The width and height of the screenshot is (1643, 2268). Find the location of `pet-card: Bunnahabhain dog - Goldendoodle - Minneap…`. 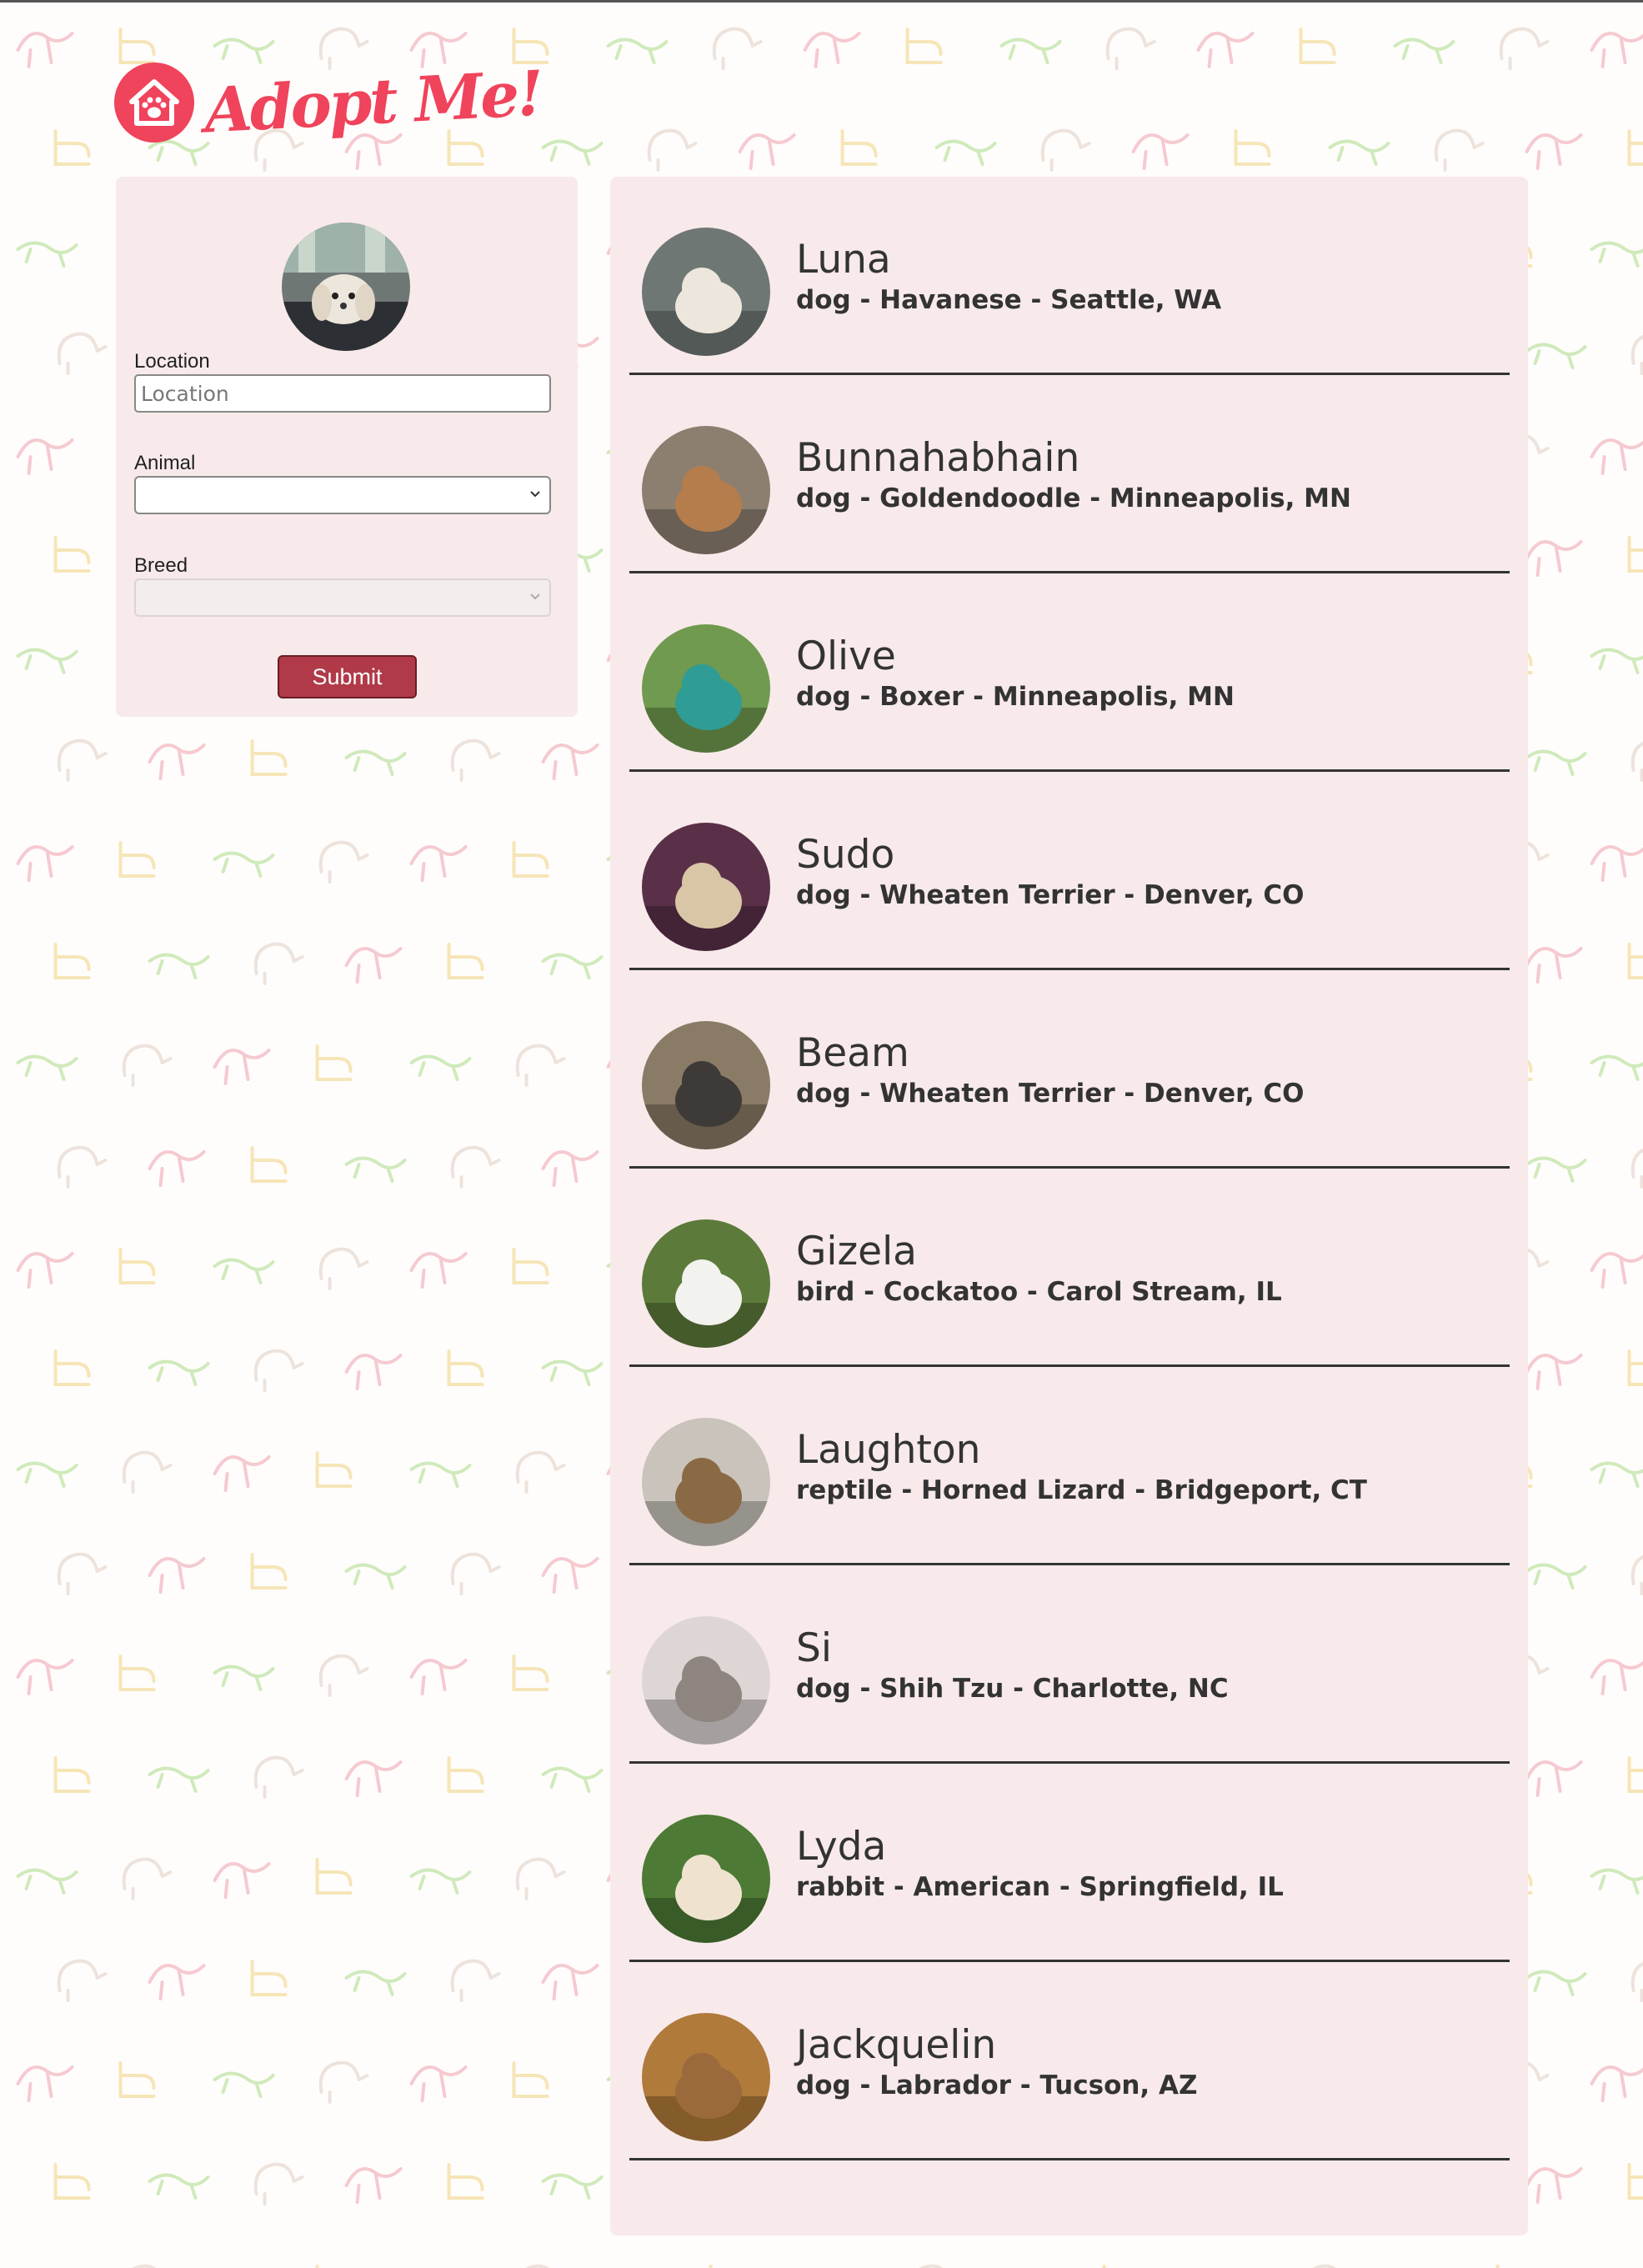

pet-card: Bunnahabhain dog - Goldendoodle - Minneap… is located at coordinates (1069, 474).